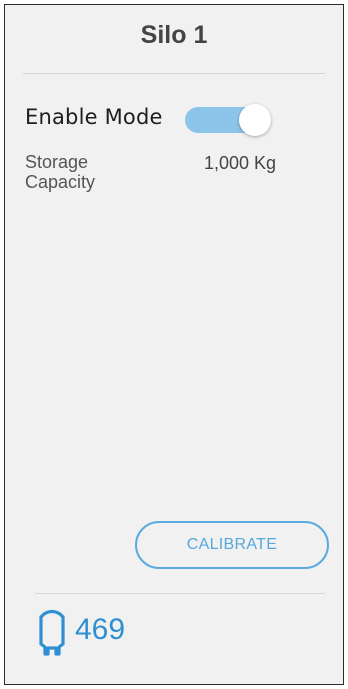  What do you see at coordinates (100, 629) in the screenshot?
I see `silo-count: 469` at bounding box center [100, 629].